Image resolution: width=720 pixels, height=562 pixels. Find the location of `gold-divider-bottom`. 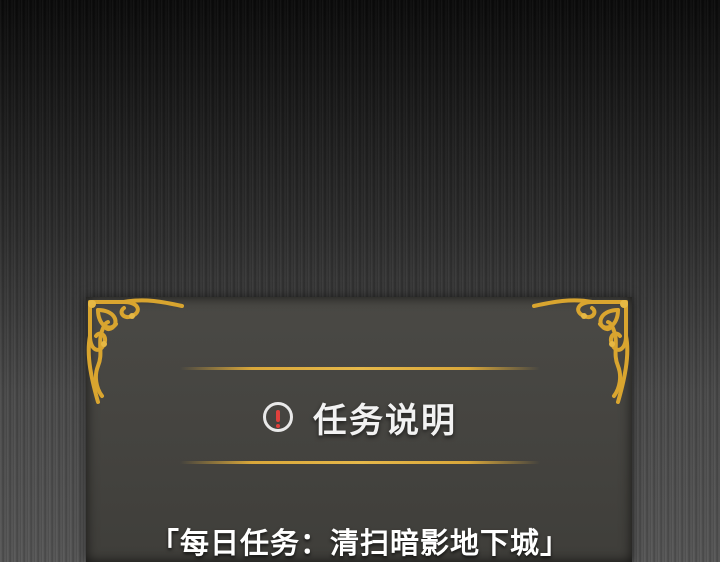

gold-divider-bottom is located at coordinates (360, 462).